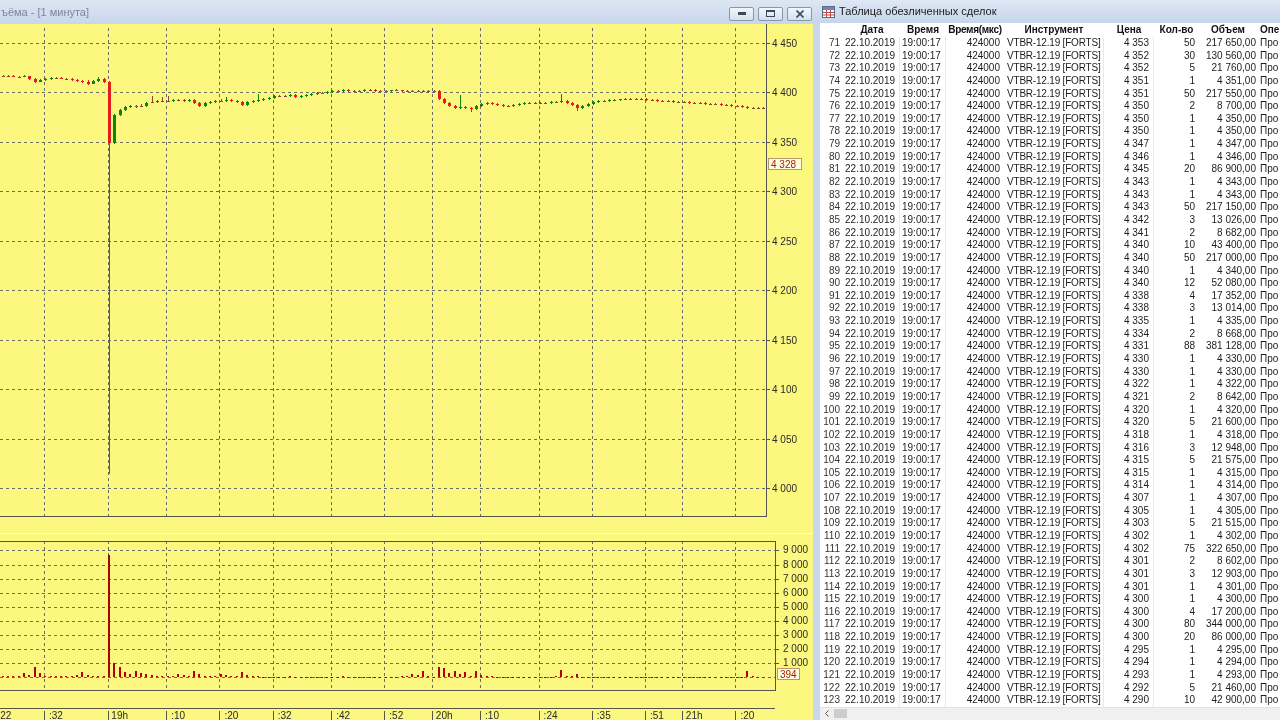  I want to click on table-cell-text: 8 642,00, so click(1236, 397).